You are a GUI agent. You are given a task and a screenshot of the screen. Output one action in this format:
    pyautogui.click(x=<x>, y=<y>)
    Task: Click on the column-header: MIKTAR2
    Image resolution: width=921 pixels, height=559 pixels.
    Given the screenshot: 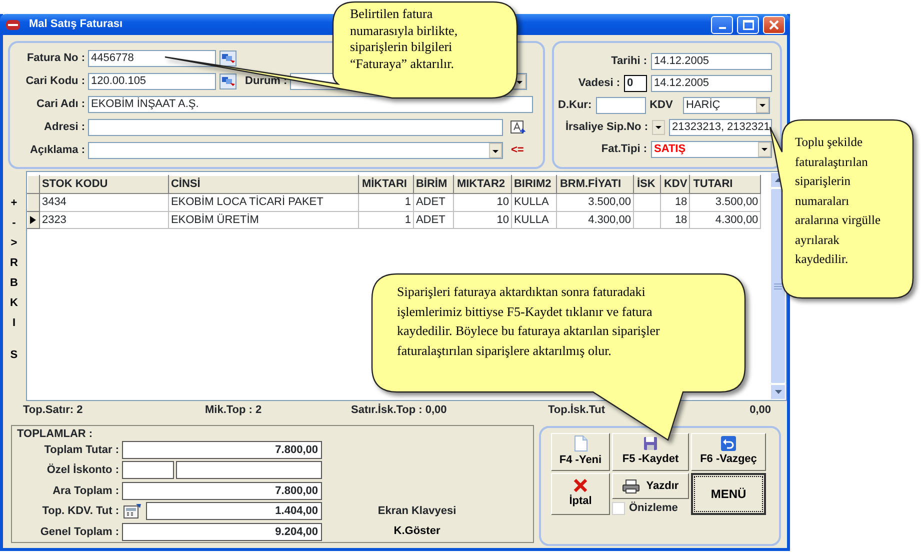 What is the action you would take?
    pyautogui.click(x=482, y=185)
    